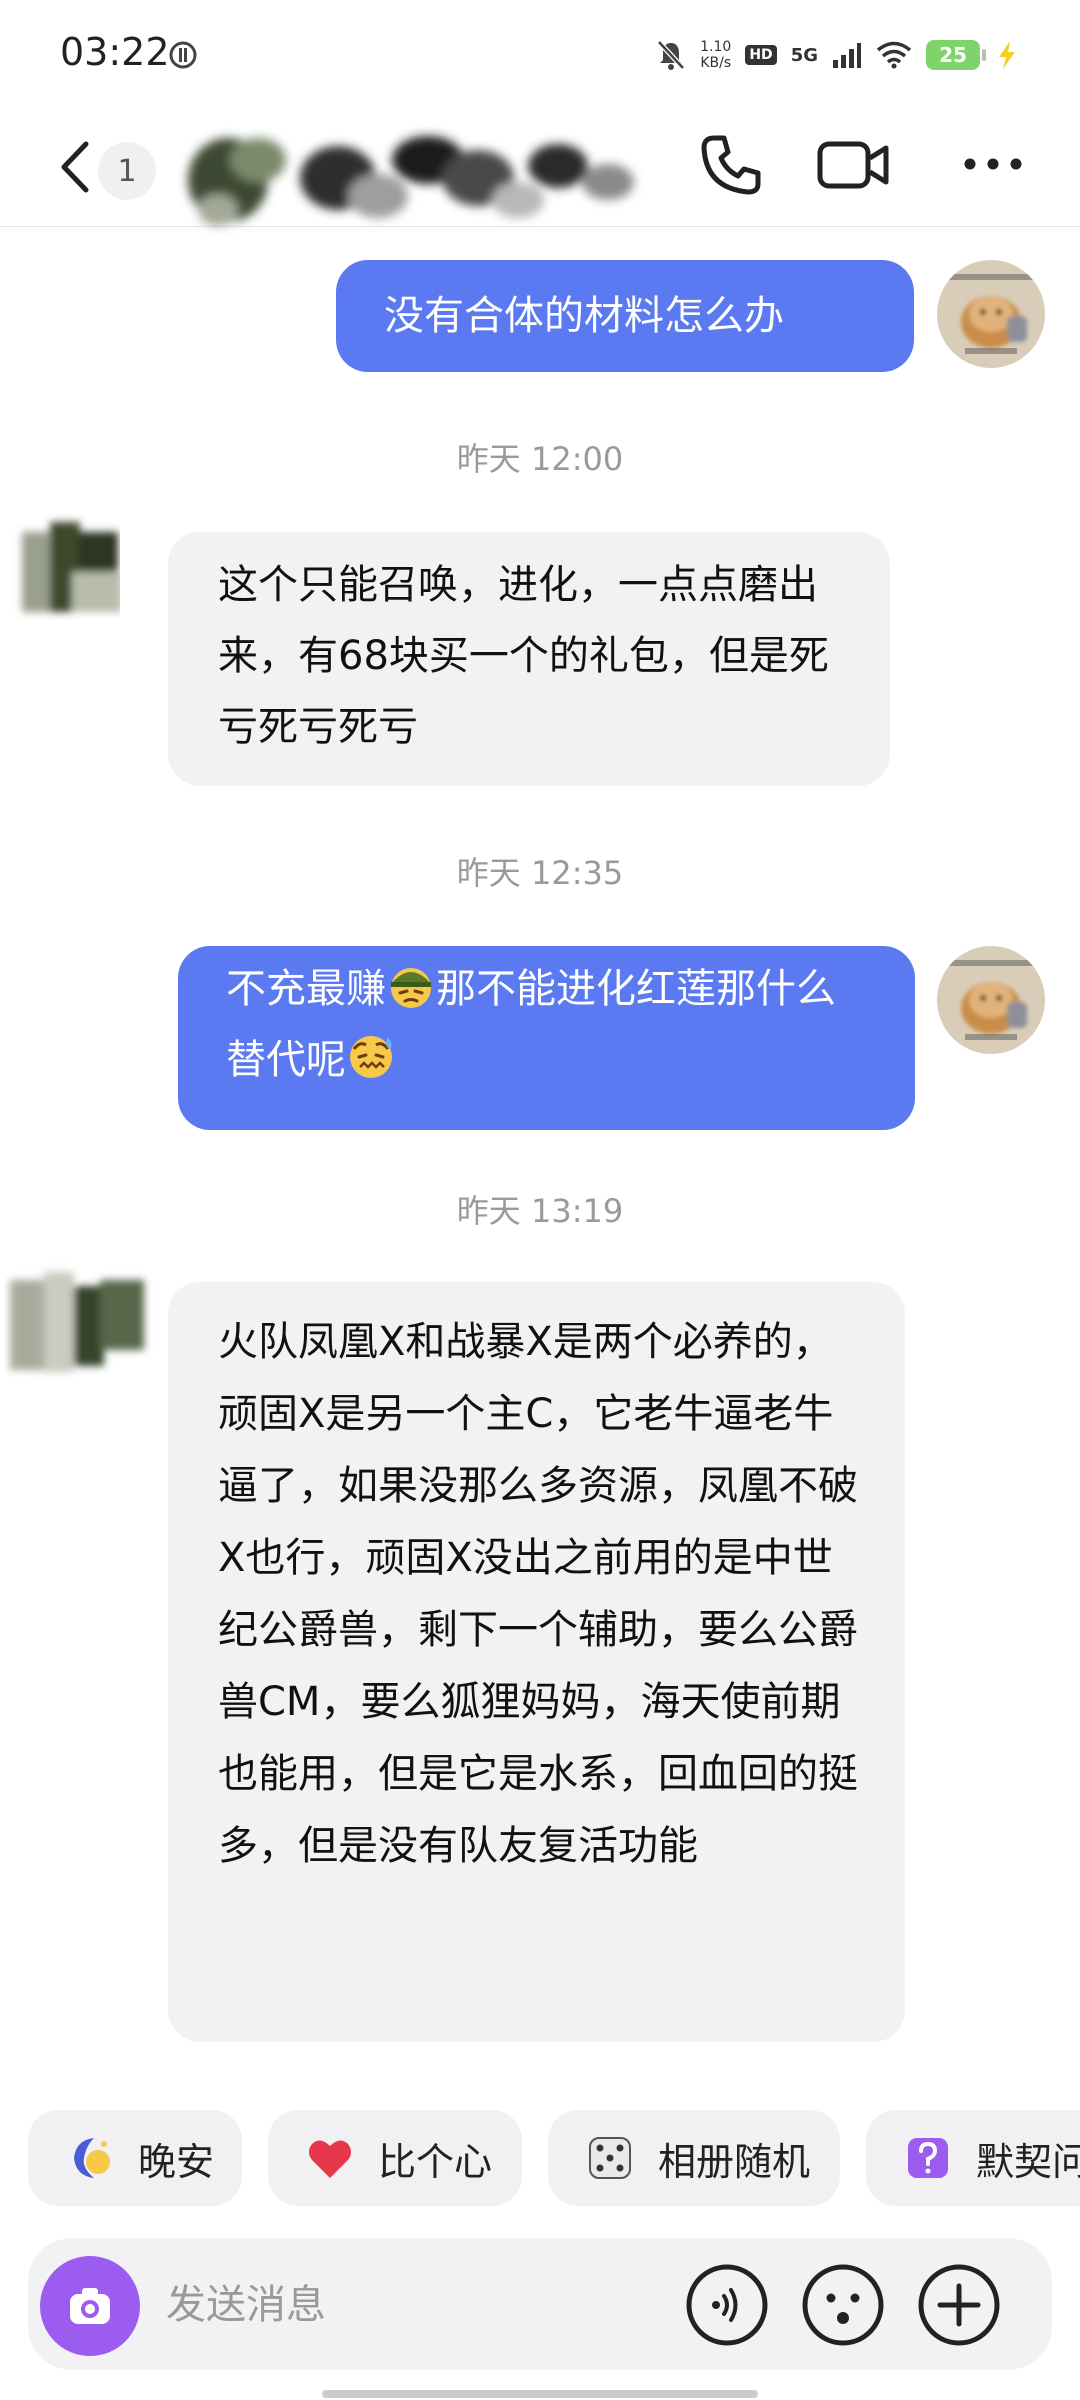 The height and width of the screenshot is (2400, 1080). What do you see at coordinates (716, 63) in the screenshot?
I see `net-speed-unit: KB/s` at bounding box center [716, 63].